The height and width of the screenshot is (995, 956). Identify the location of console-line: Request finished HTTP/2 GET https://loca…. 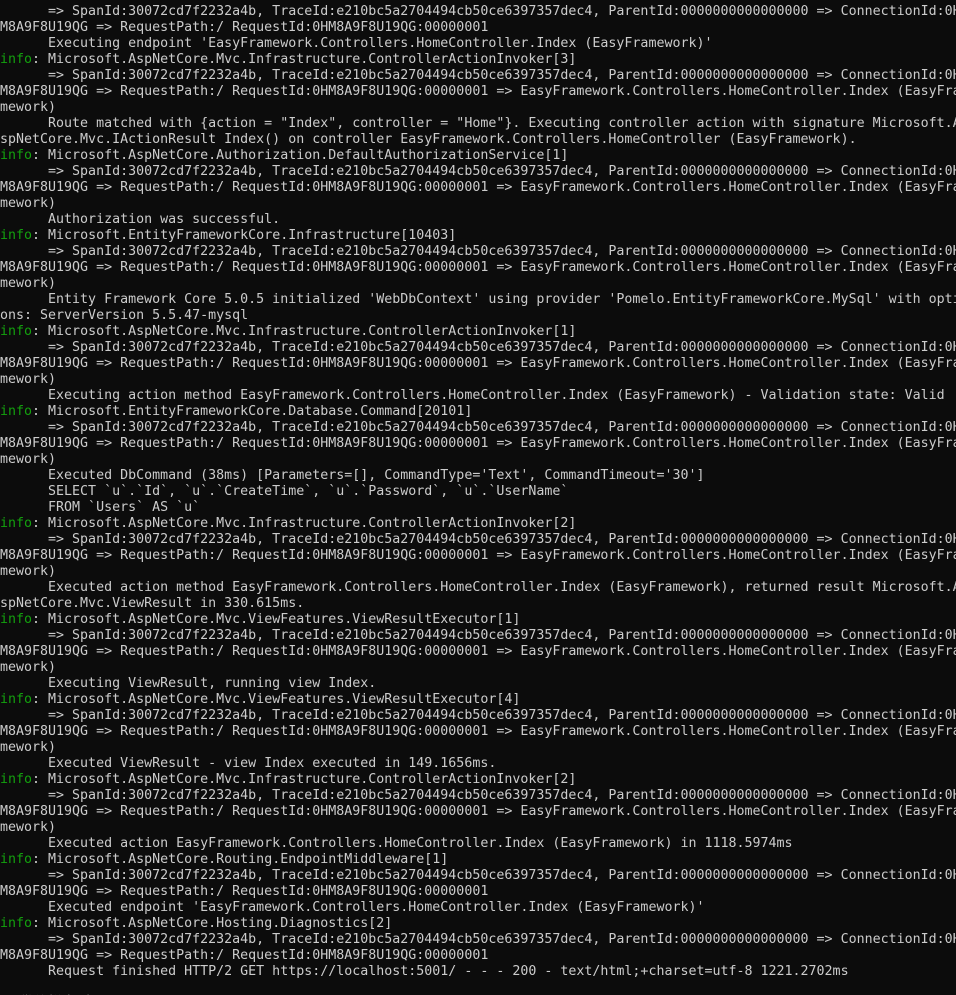
(478, 972).